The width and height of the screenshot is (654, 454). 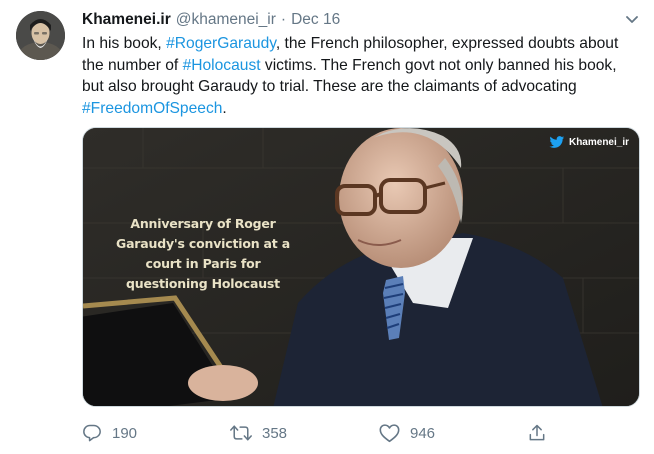 I want to click on watermark-text: Khamenei_ir, so click(x=598, y=142).